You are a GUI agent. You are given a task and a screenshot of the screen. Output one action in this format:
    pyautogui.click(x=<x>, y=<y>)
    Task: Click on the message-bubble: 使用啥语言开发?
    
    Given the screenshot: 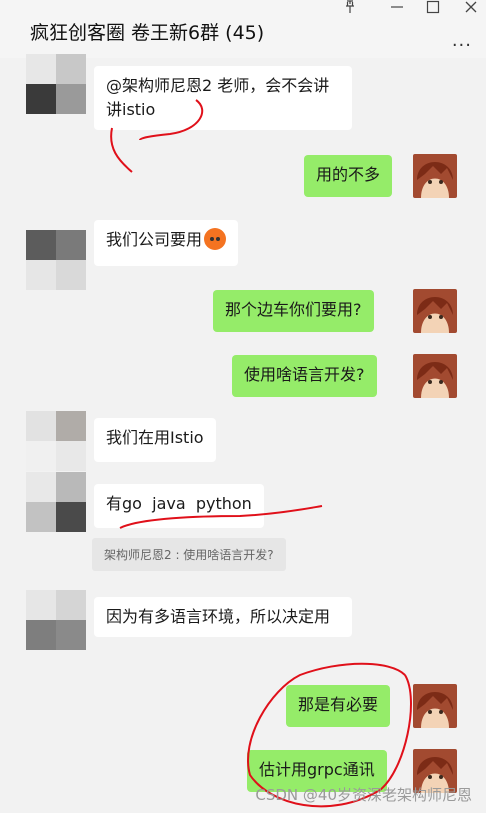 What is the action you would take?
    pyautogui.click(x=304, y=376)
    